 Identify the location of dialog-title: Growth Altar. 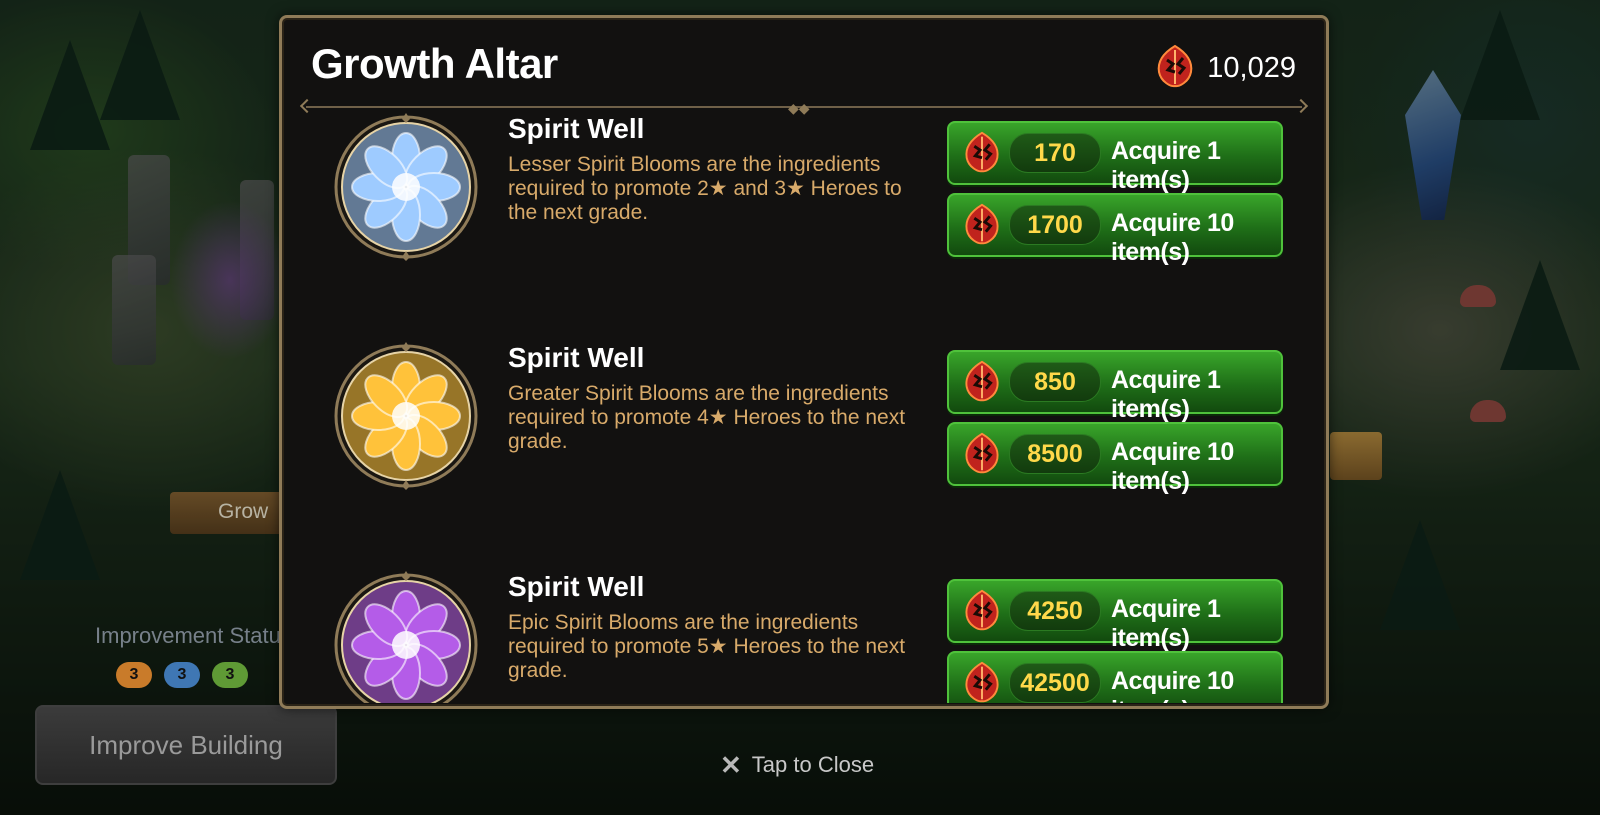
(434, 63).